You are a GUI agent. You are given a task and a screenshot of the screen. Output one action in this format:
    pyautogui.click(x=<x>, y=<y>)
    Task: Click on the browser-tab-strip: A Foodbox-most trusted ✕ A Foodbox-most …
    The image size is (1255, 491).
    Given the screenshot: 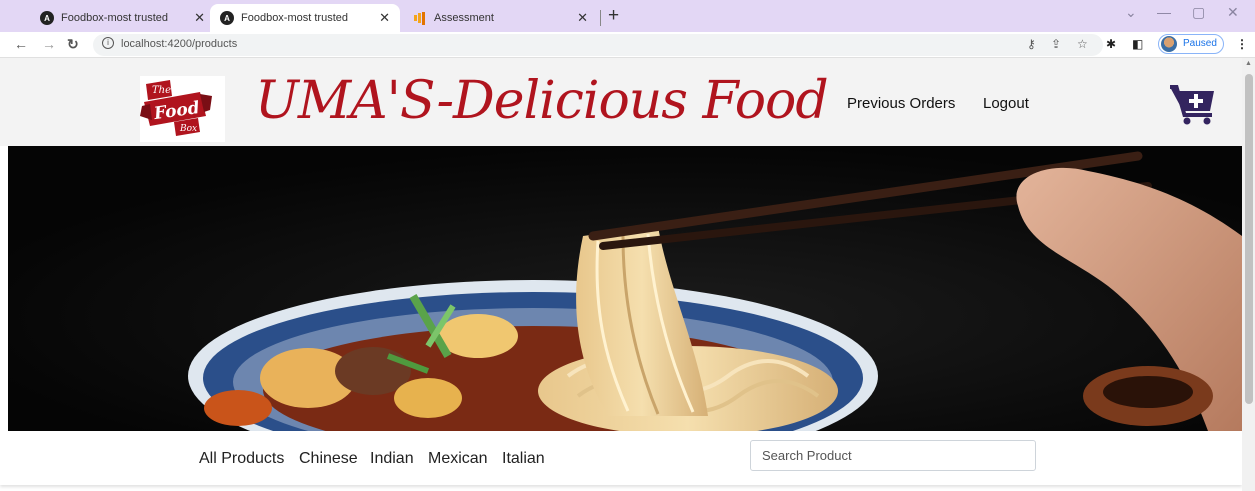 What is the action you would take?
    pyautogui.click(x=627, y=16)
    